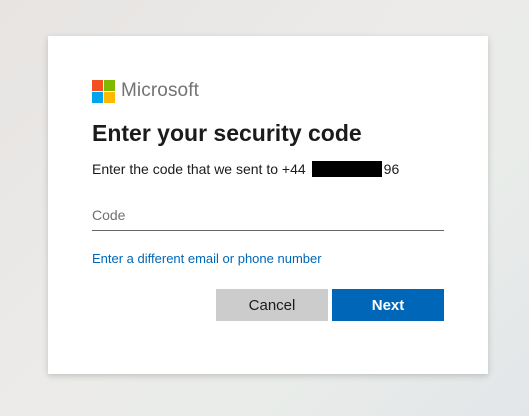  What do you see at coordinates (160, 90) in the screenshot?
I see `brand-name: Microsoft` at bounding box center [160, 90].